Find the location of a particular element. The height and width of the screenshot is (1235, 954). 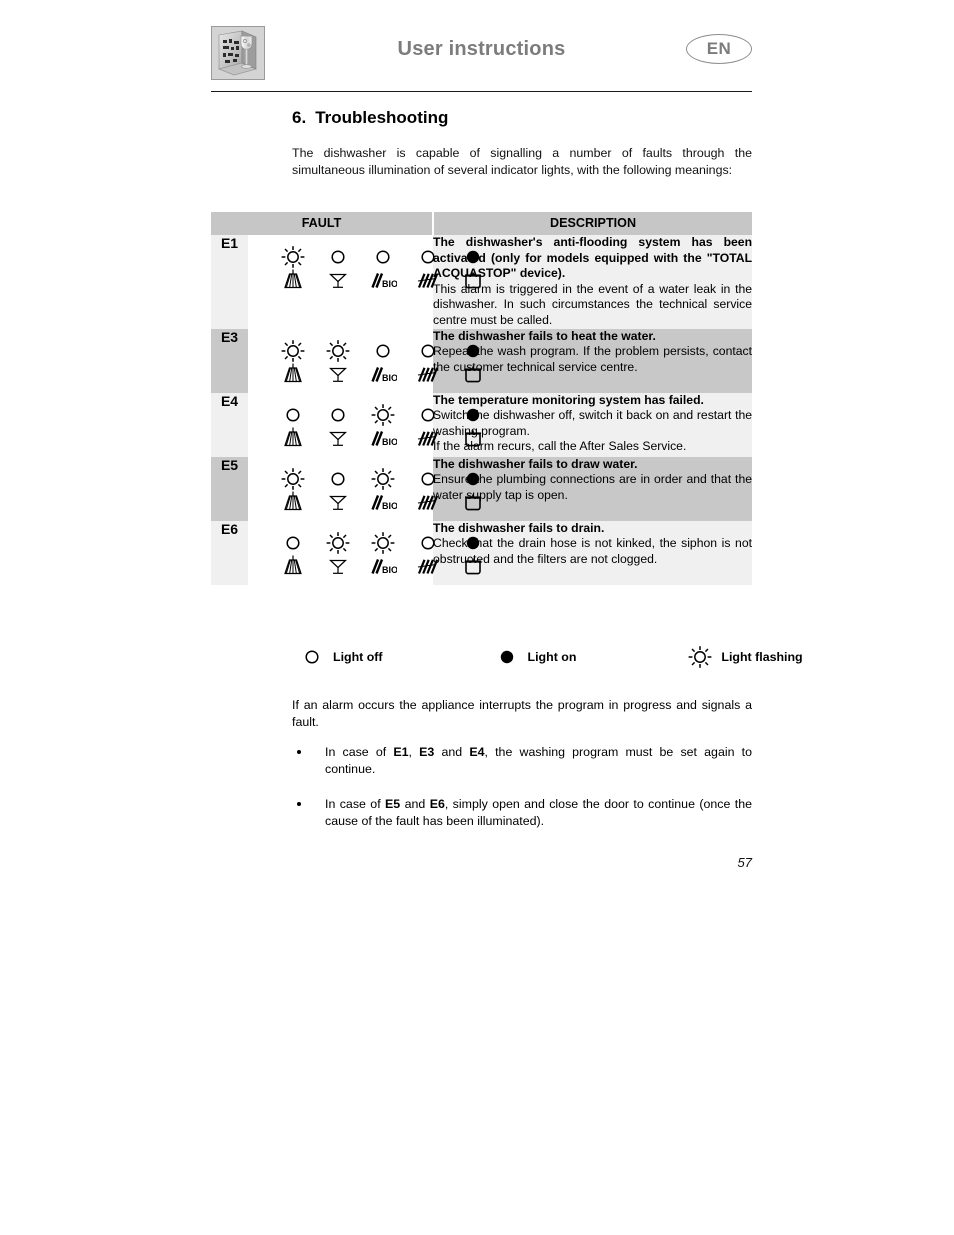

header-divider is located at coordinates (481, 91).